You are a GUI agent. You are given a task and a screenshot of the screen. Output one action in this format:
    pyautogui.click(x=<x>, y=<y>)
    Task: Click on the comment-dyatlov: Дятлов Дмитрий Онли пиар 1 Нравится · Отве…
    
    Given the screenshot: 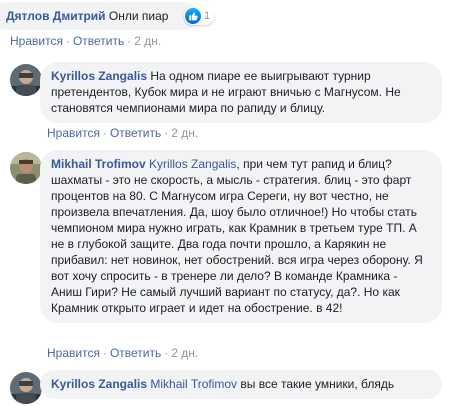 What is the action you would take?
    pyautogui.click(x=226, y=25)
    